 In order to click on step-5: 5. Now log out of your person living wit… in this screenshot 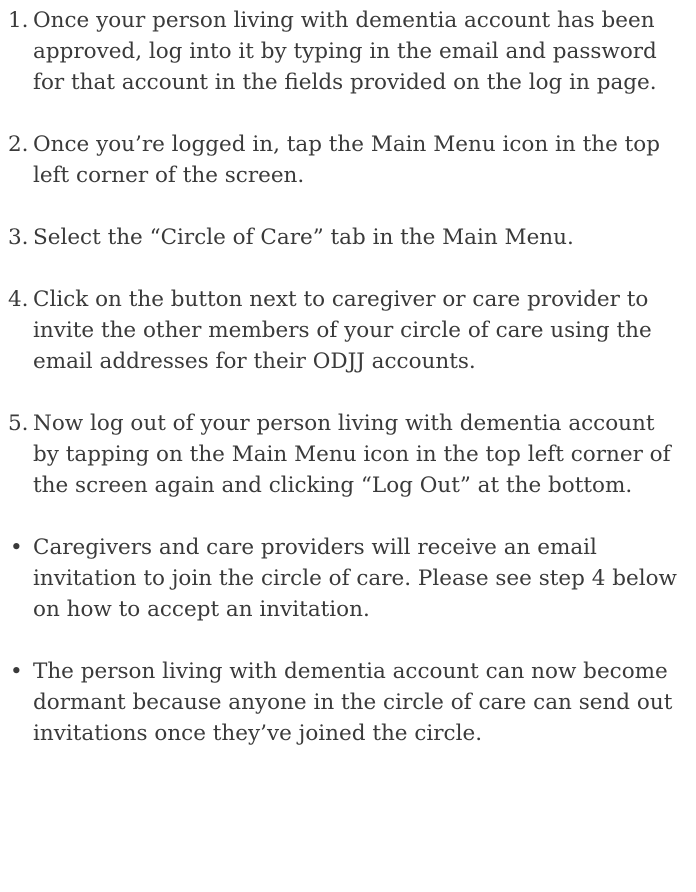, I will do `click(346, 454)`.